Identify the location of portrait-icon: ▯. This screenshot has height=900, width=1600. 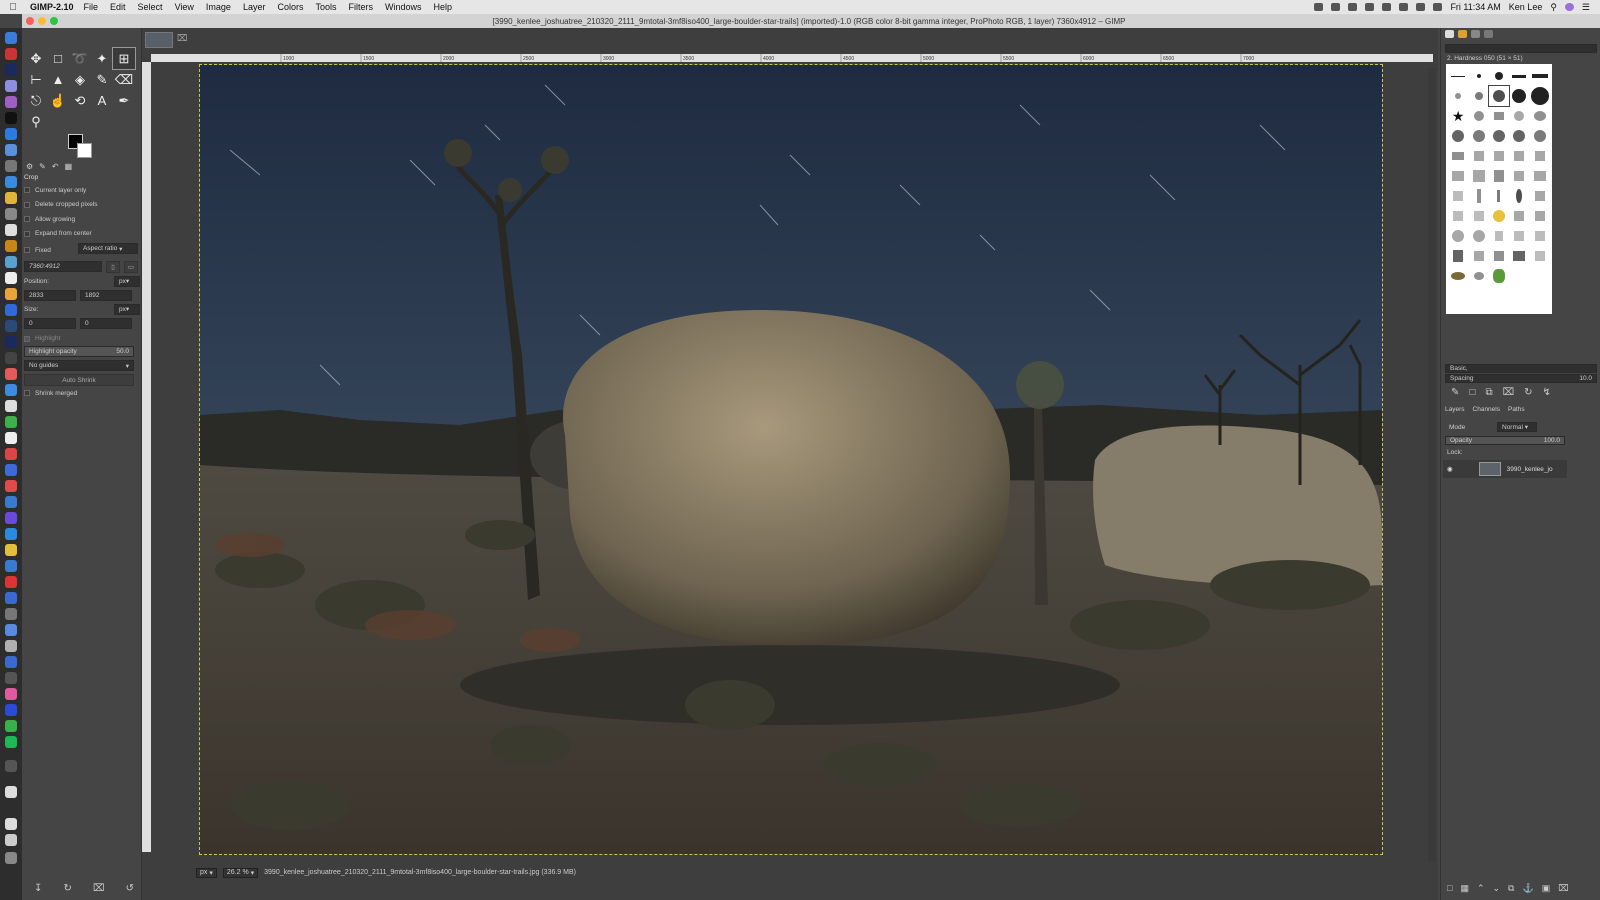
(113, 266).